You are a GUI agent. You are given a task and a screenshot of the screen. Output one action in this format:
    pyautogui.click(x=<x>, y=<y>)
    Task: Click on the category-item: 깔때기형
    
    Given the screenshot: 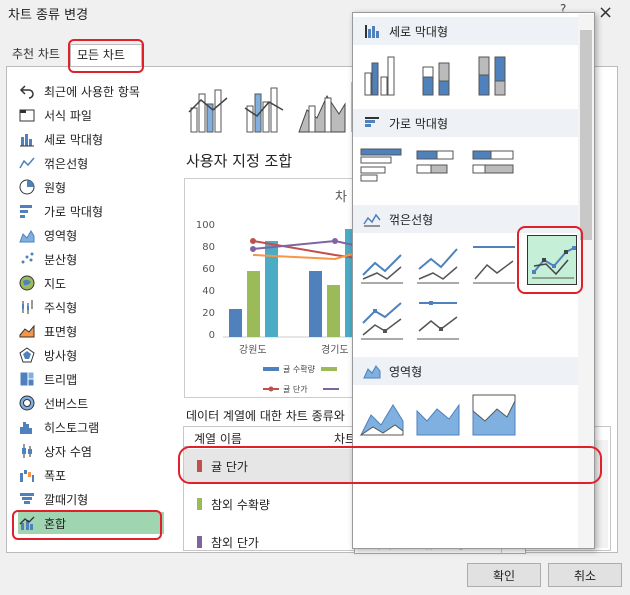 What is the action you would take?
    pyautogui.click(x=91, y=499)
    